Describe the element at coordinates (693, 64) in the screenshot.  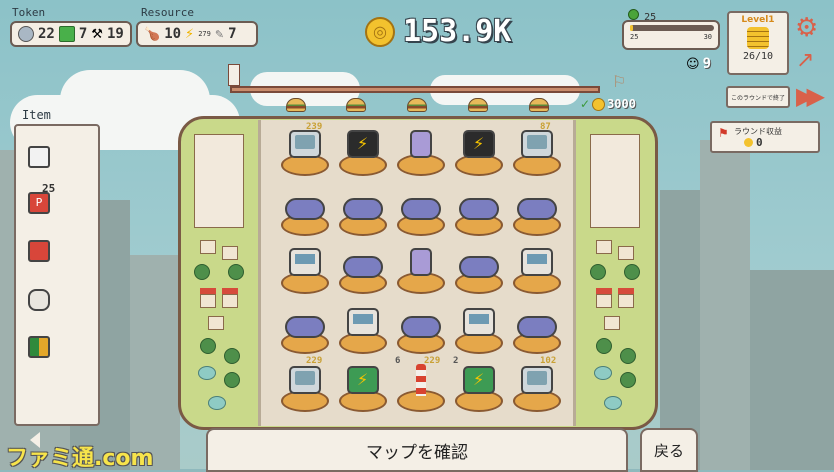
I see `person-icon: ☺` at that location.